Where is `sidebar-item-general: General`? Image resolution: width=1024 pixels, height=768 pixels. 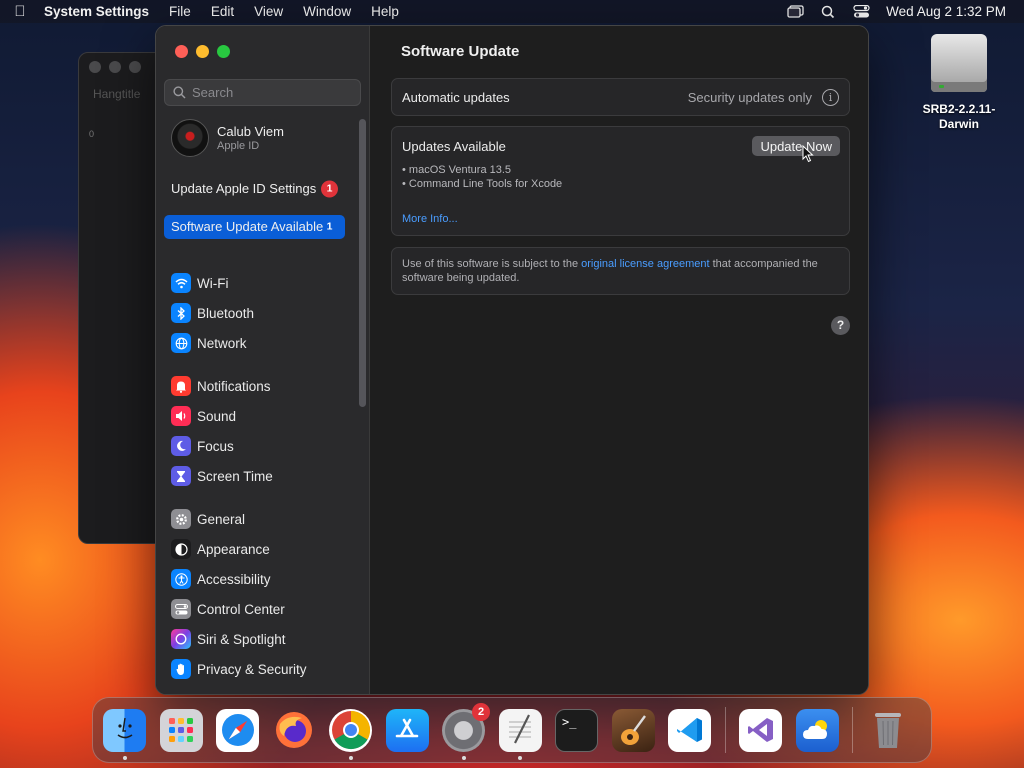
sidebar-item-general: General is located at coordinates (259, 519).